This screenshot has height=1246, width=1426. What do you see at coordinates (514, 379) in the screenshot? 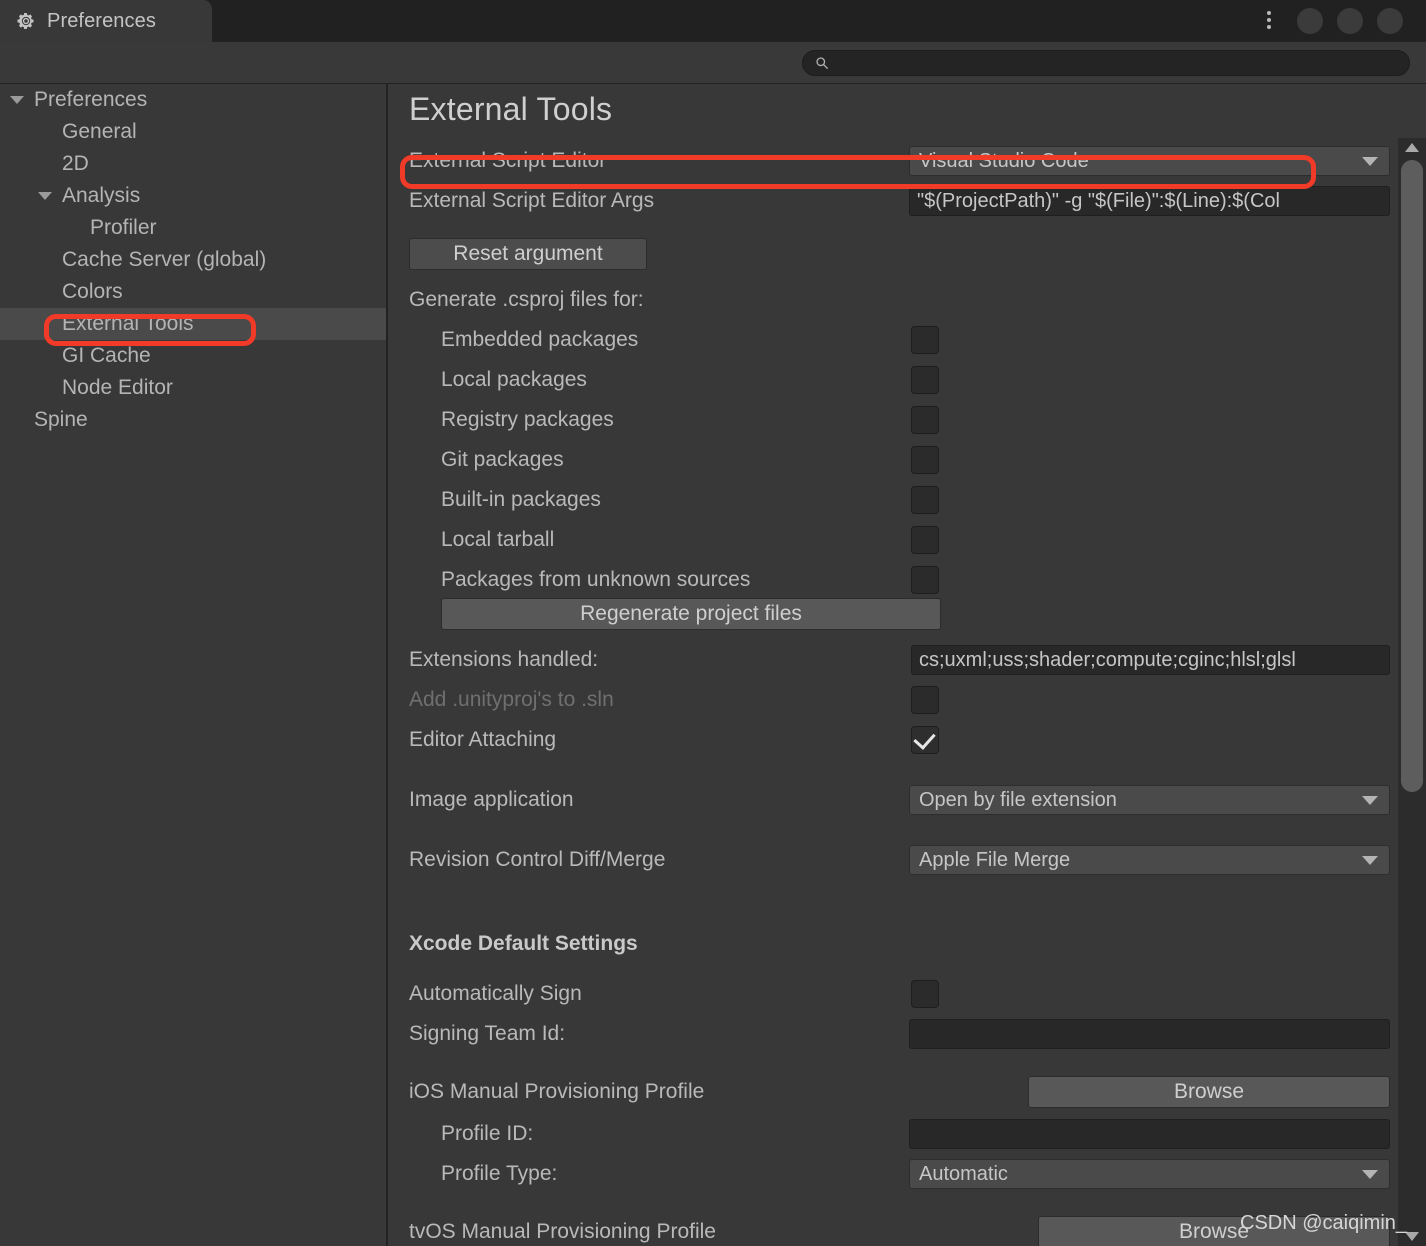
I see `csproj-local-packages-label: Local packages` at bounding box center [514, 379].